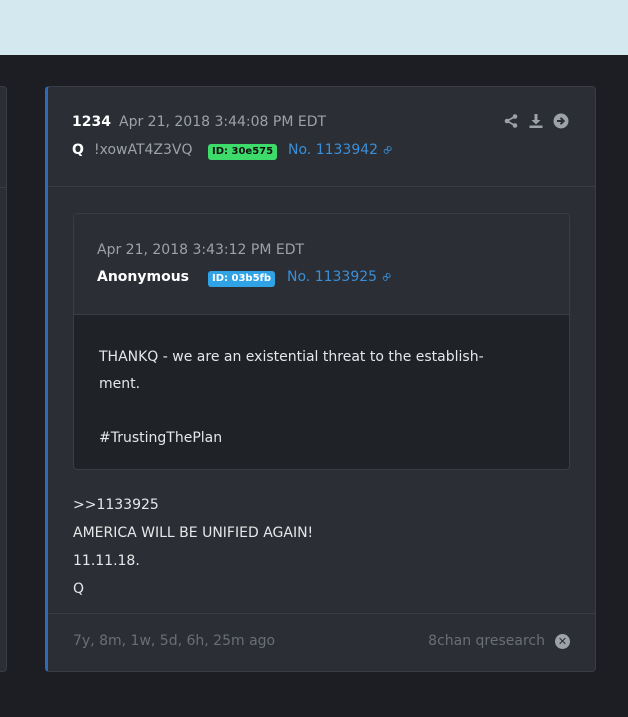  I want to click on quoted-line: ment., so click(120, 384).